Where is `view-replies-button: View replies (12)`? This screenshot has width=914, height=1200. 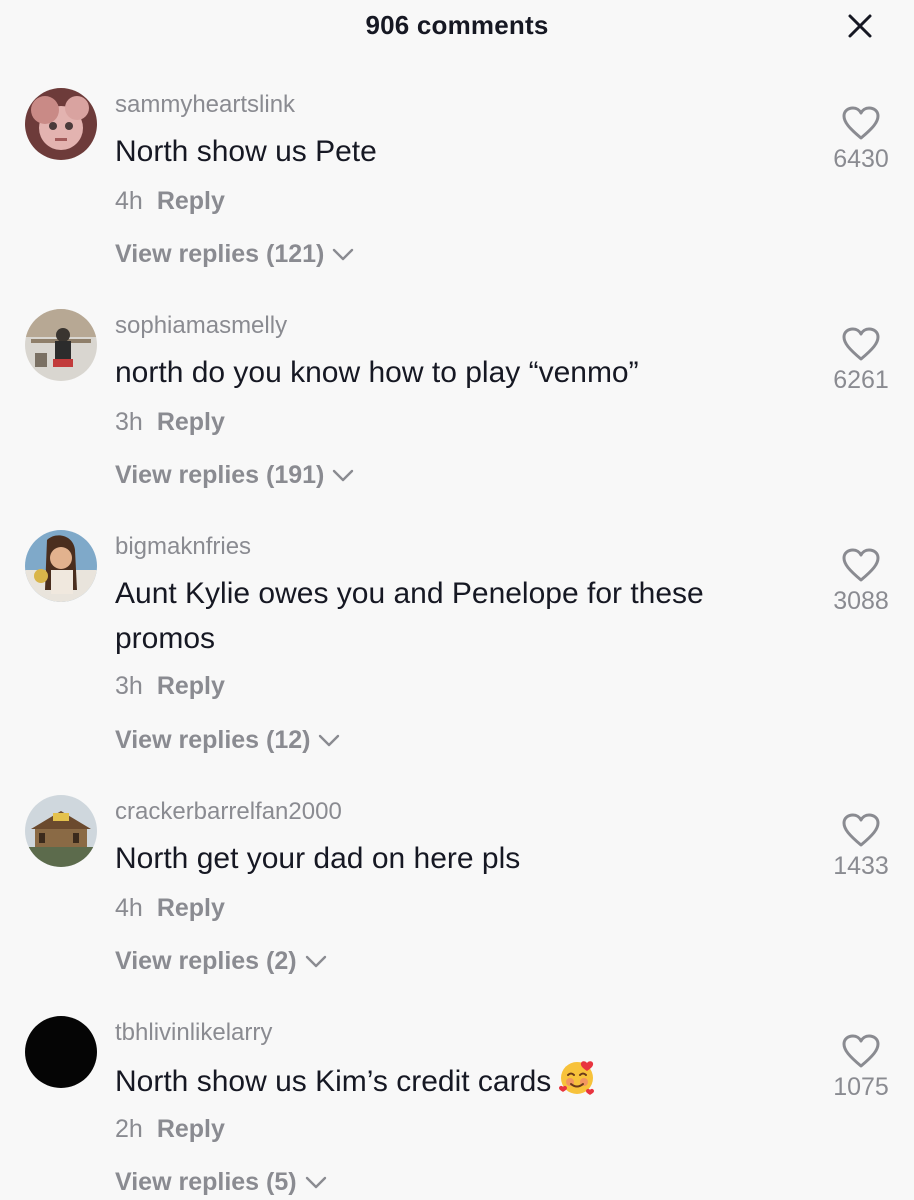
view-replies-button: View replies (12) is located at coordinates (227, 740).